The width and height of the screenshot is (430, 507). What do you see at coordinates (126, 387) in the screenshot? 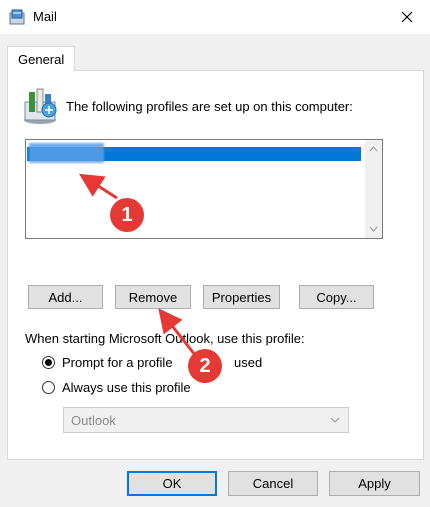
I see `always-radio-label: Always use this profile` at bounding box center [126, 387].